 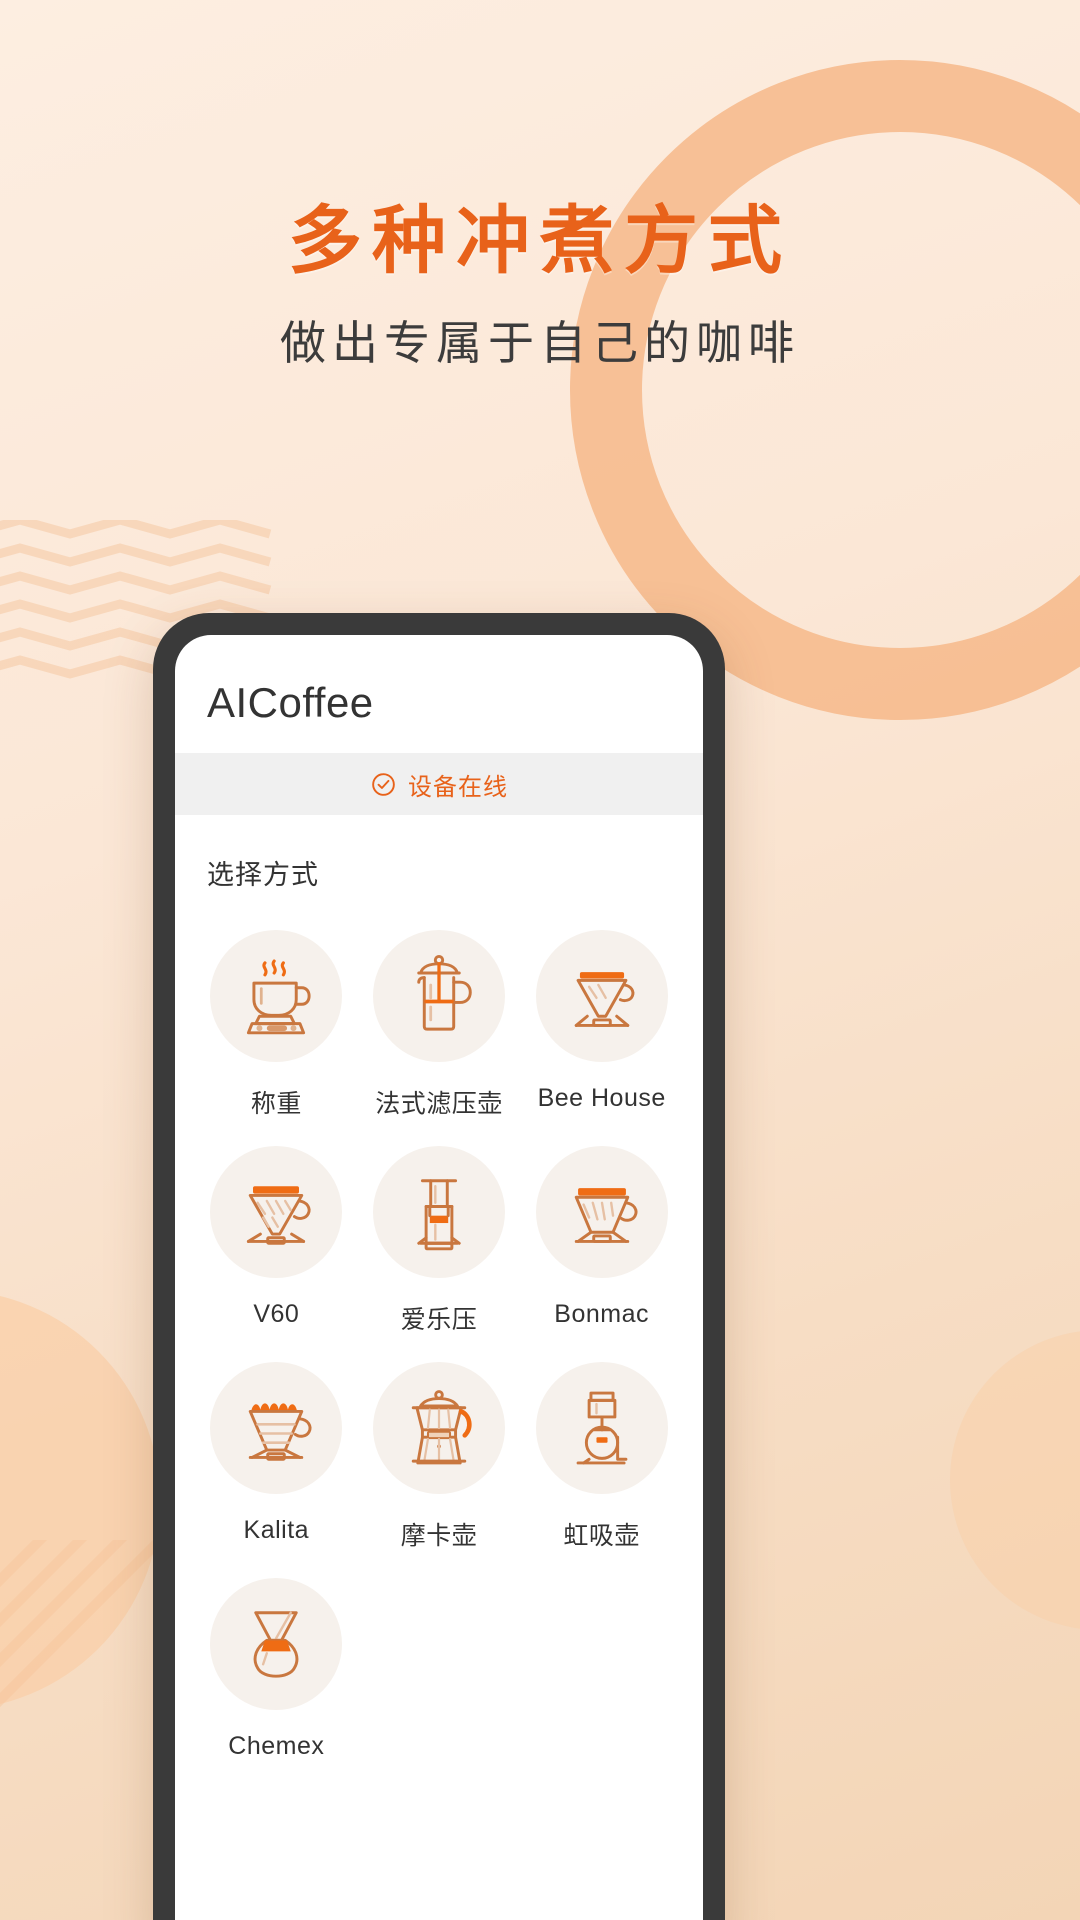 What do you see at coordinates (601, 996) in the screenshot?
I see `bee-house-dripper-icon` at bounding box center [601, 996].